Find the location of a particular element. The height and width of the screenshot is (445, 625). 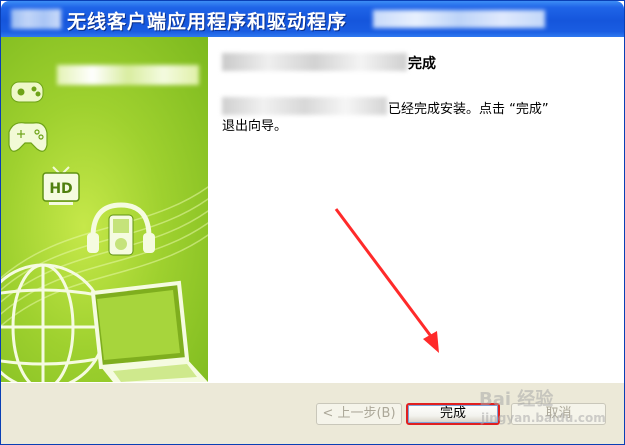

blurred-body-prefix is located at coordinates (304, 106).